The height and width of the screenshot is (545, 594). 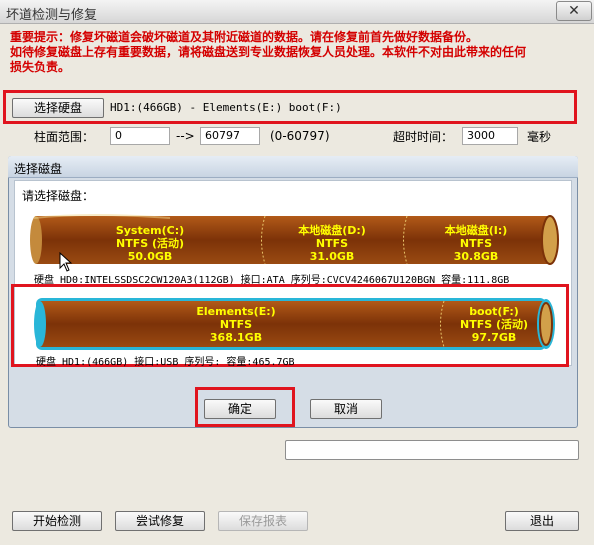 I want to click on dialog-title: 选择磁盘, so click(x=38, y=169).